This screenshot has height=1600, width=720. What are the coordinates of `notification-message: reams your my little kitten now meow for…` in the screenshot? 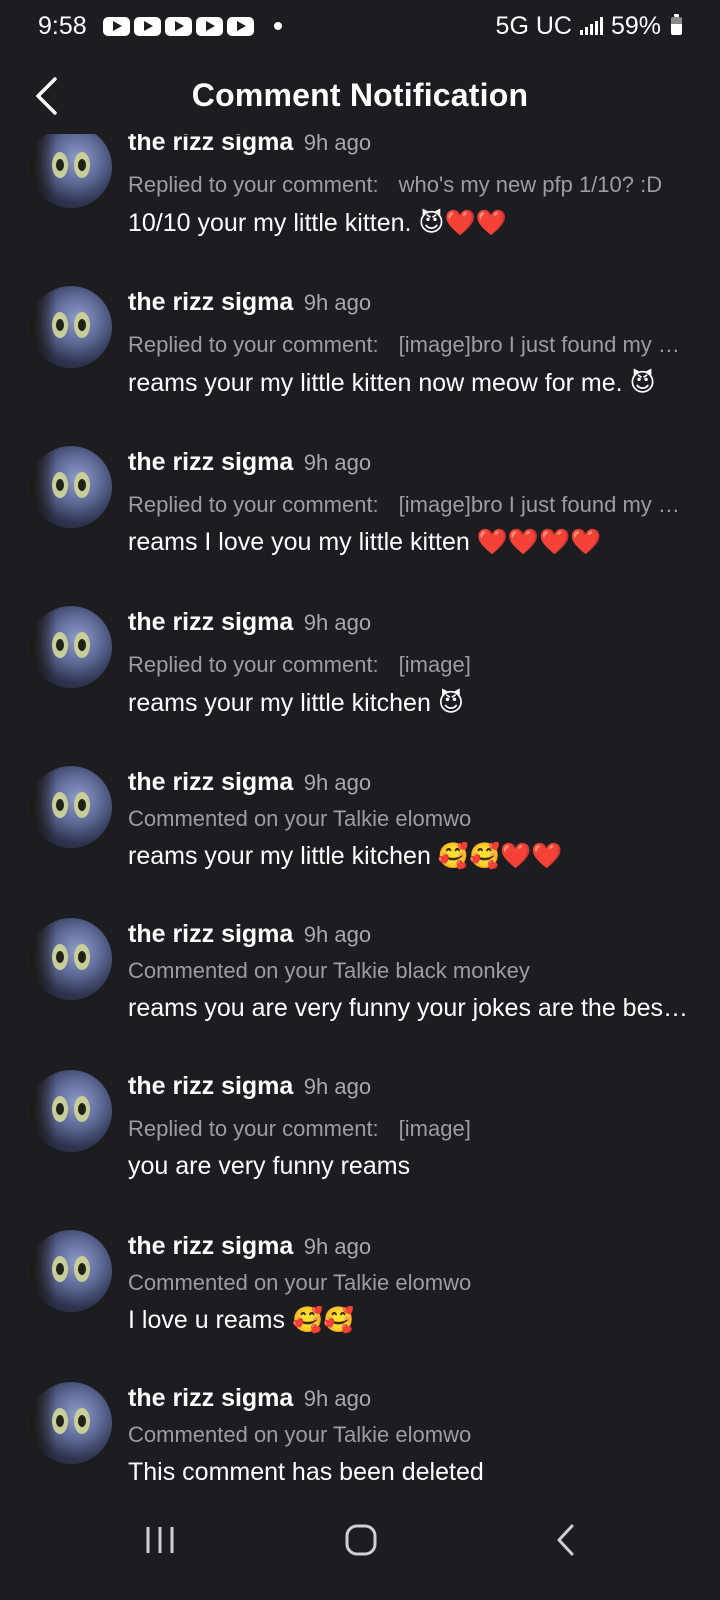 It's located at (392, 383).